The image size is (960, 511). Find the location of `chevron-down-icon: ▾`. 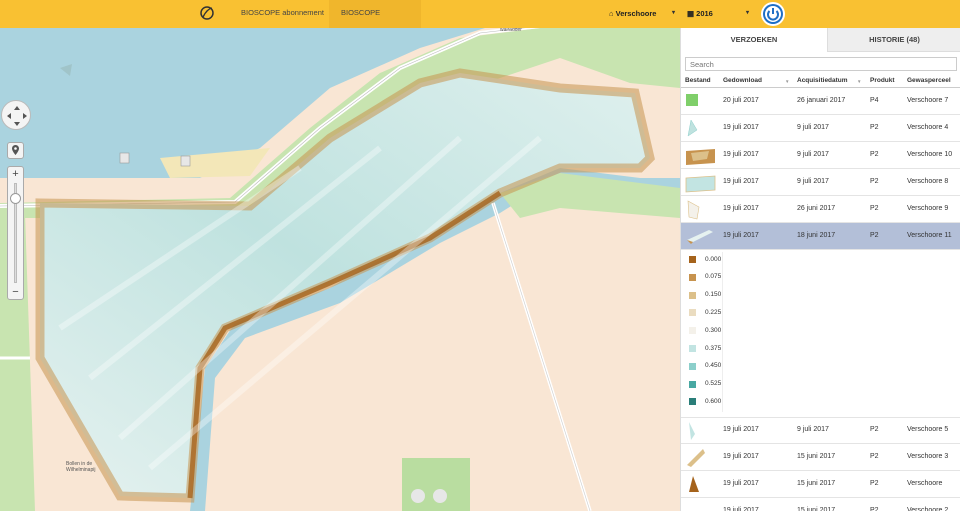

chevron-down-icon: ▾ is located at coordinates (748, 13).